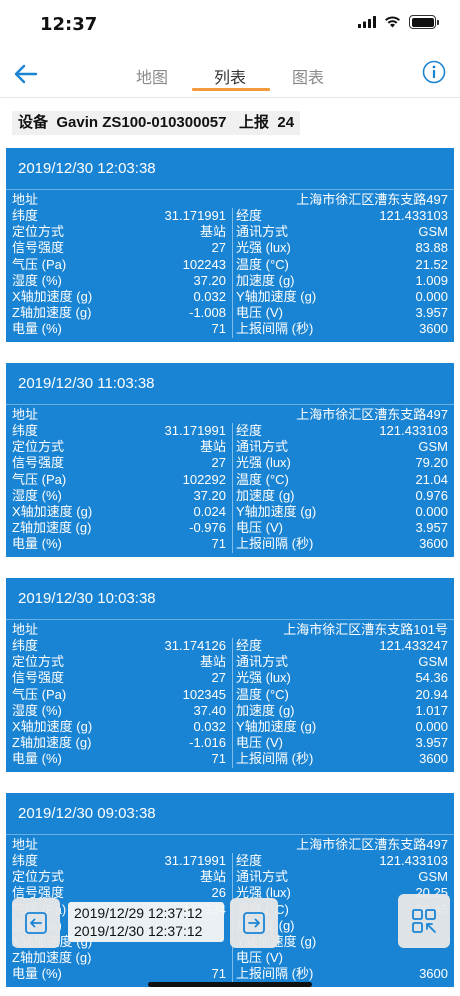 The image size is (460, 996). I want to click on date-range-end: 2019/12/30 12:37:12, so click(138, 931).